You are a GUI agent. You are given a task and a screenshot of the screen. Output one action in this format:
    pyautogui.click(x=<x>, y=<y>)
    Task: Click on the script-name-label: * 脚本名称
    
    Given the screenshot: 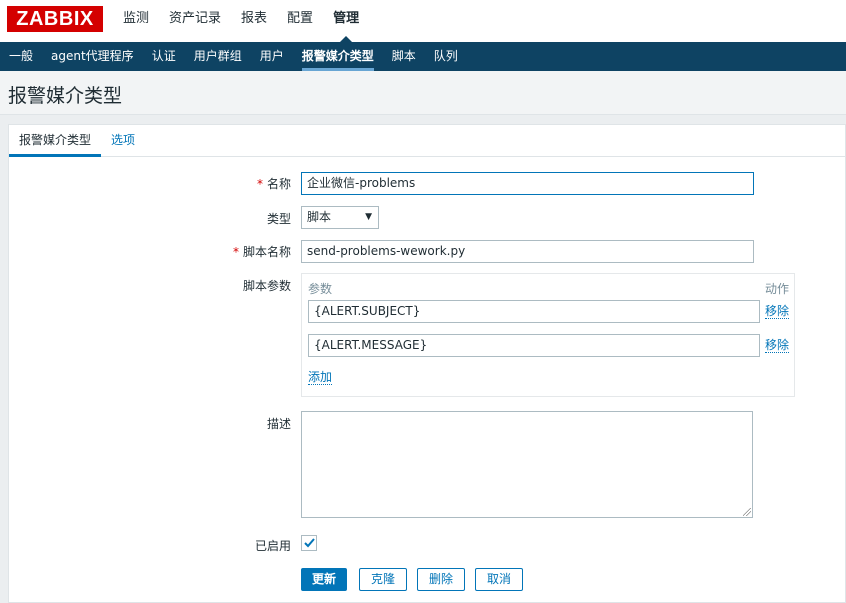 What is the action you would take?
    pyautogui.click(x=261, y=252)
    